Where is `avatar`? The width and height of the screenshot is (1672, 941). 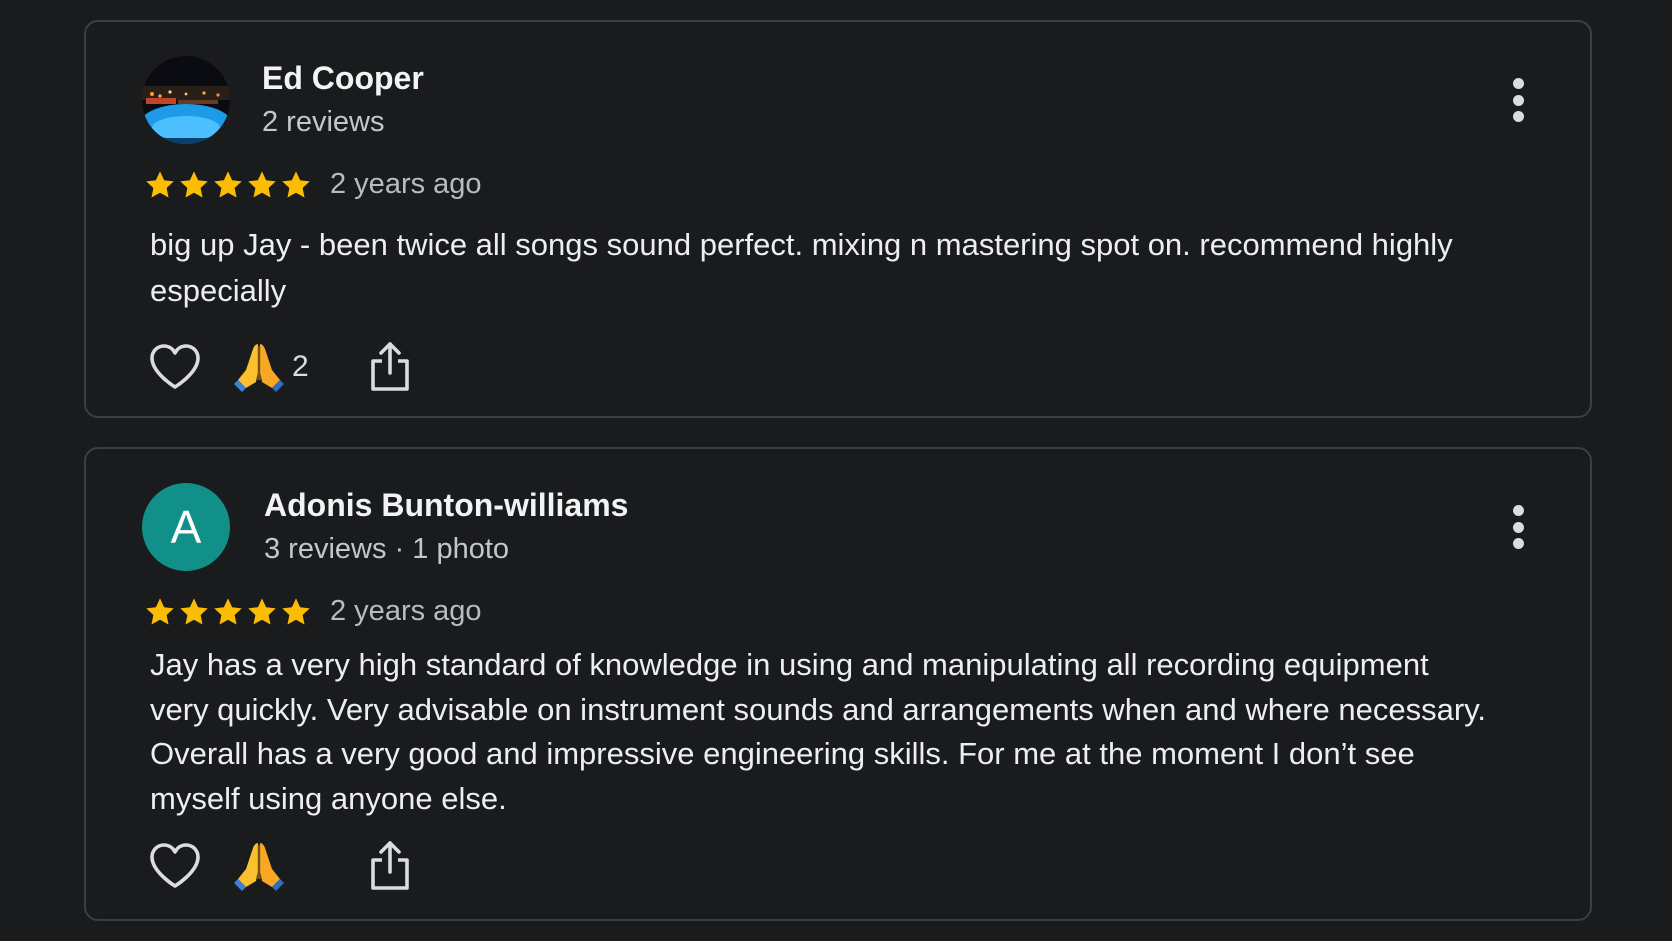 avatar is located at coordinates (186, 100).